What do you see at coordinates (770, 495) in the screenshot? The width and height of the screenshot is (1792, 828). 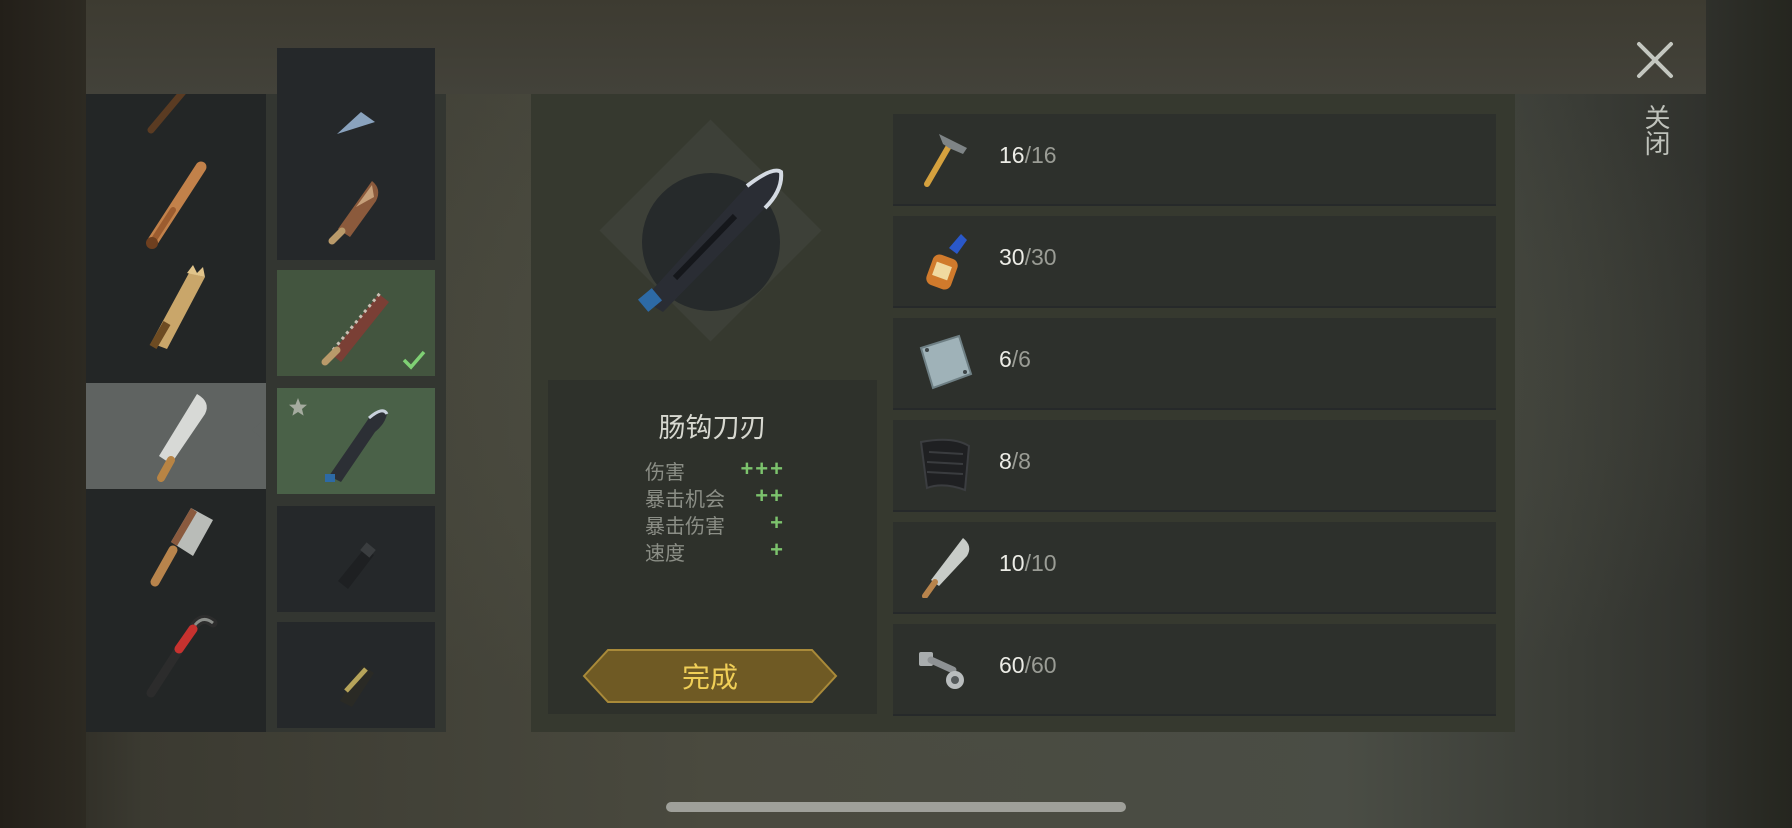 I see `stat-value: ++` at bounding box center [770, 495].